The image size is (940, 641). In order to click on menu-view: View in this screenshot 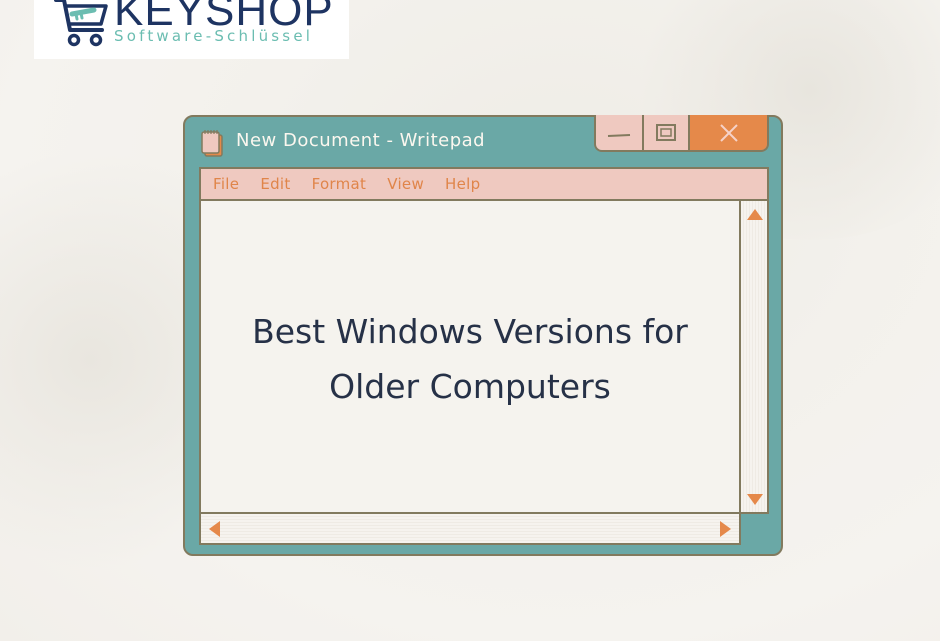, I will do `click(405, 184)`.